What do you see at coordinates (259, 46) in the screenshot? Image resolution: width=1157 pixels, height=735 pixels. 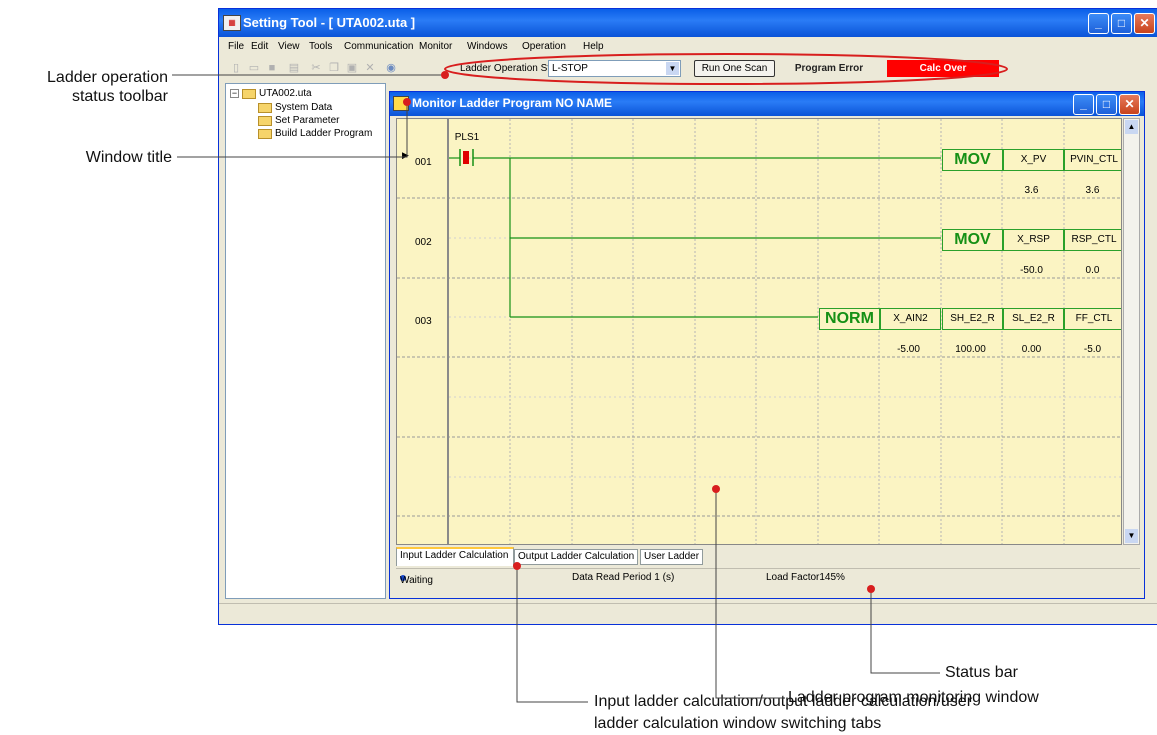 I see `menu-edit: Edit` at bounding box center [259, 46].